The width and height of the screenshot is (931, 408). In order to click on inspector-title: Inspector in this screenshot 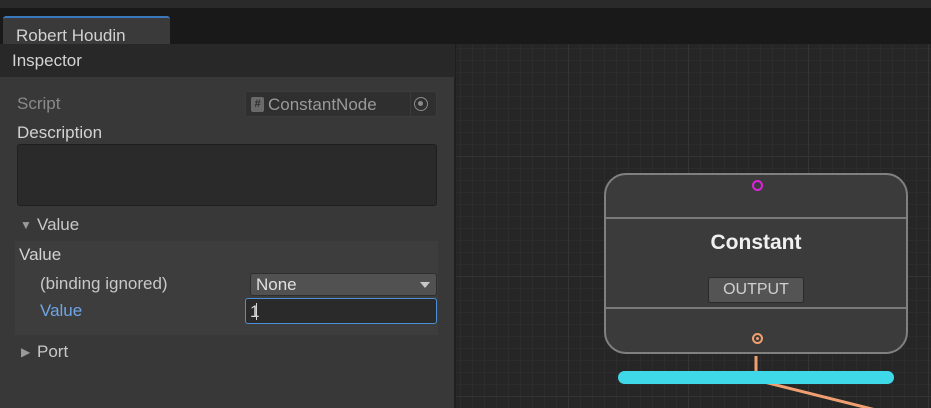, I will do `click(47, 60)`.